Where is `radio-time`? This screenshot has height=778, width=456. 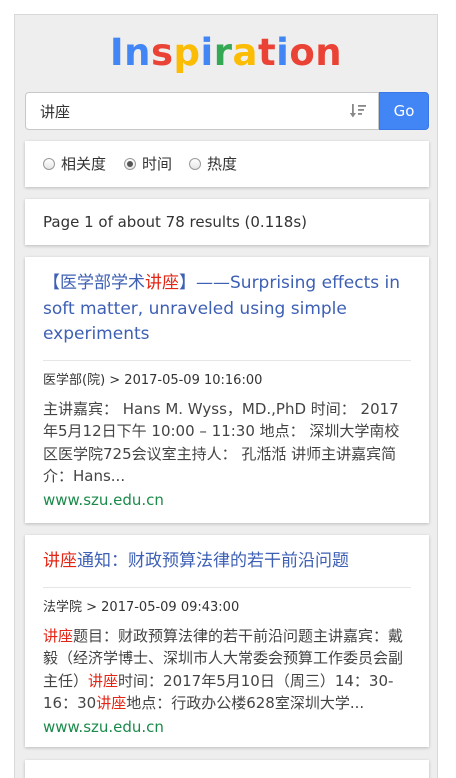 radio-time is located at coordinates (130, 164).